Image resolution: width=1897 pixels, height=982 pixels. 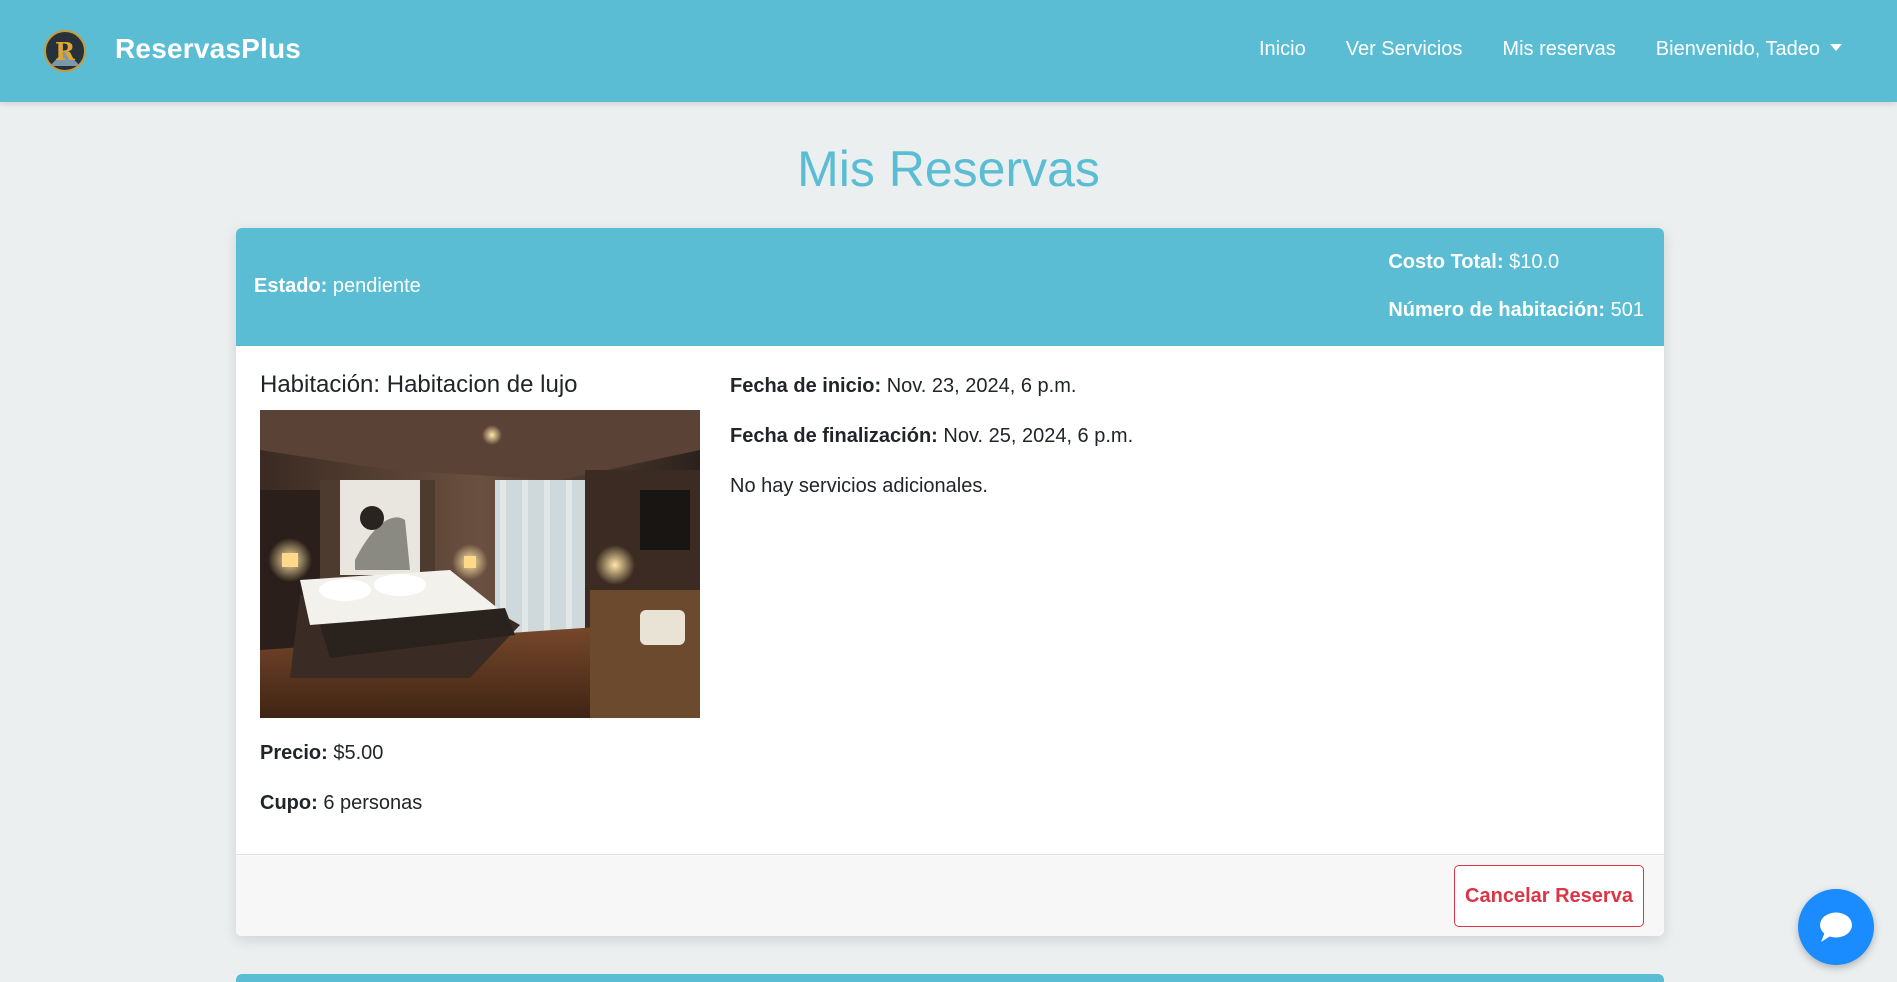 I want to click on total-cost: Costo Total: $10.0, so click(x=1516, y=262).